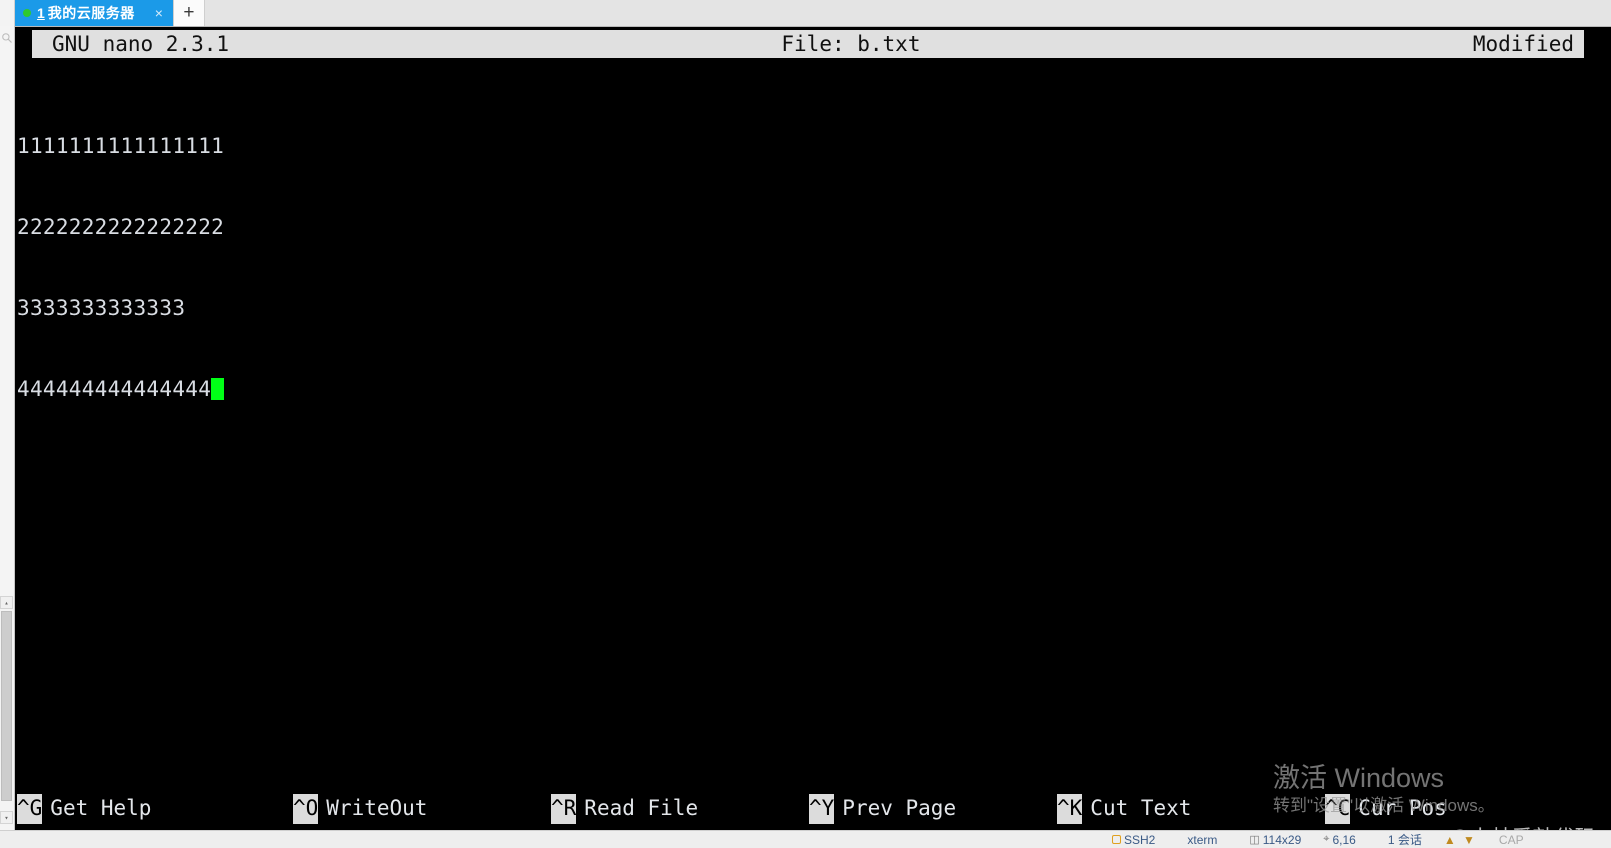  I want to click on status-session-count: 1 会话, so click(1405, 839).